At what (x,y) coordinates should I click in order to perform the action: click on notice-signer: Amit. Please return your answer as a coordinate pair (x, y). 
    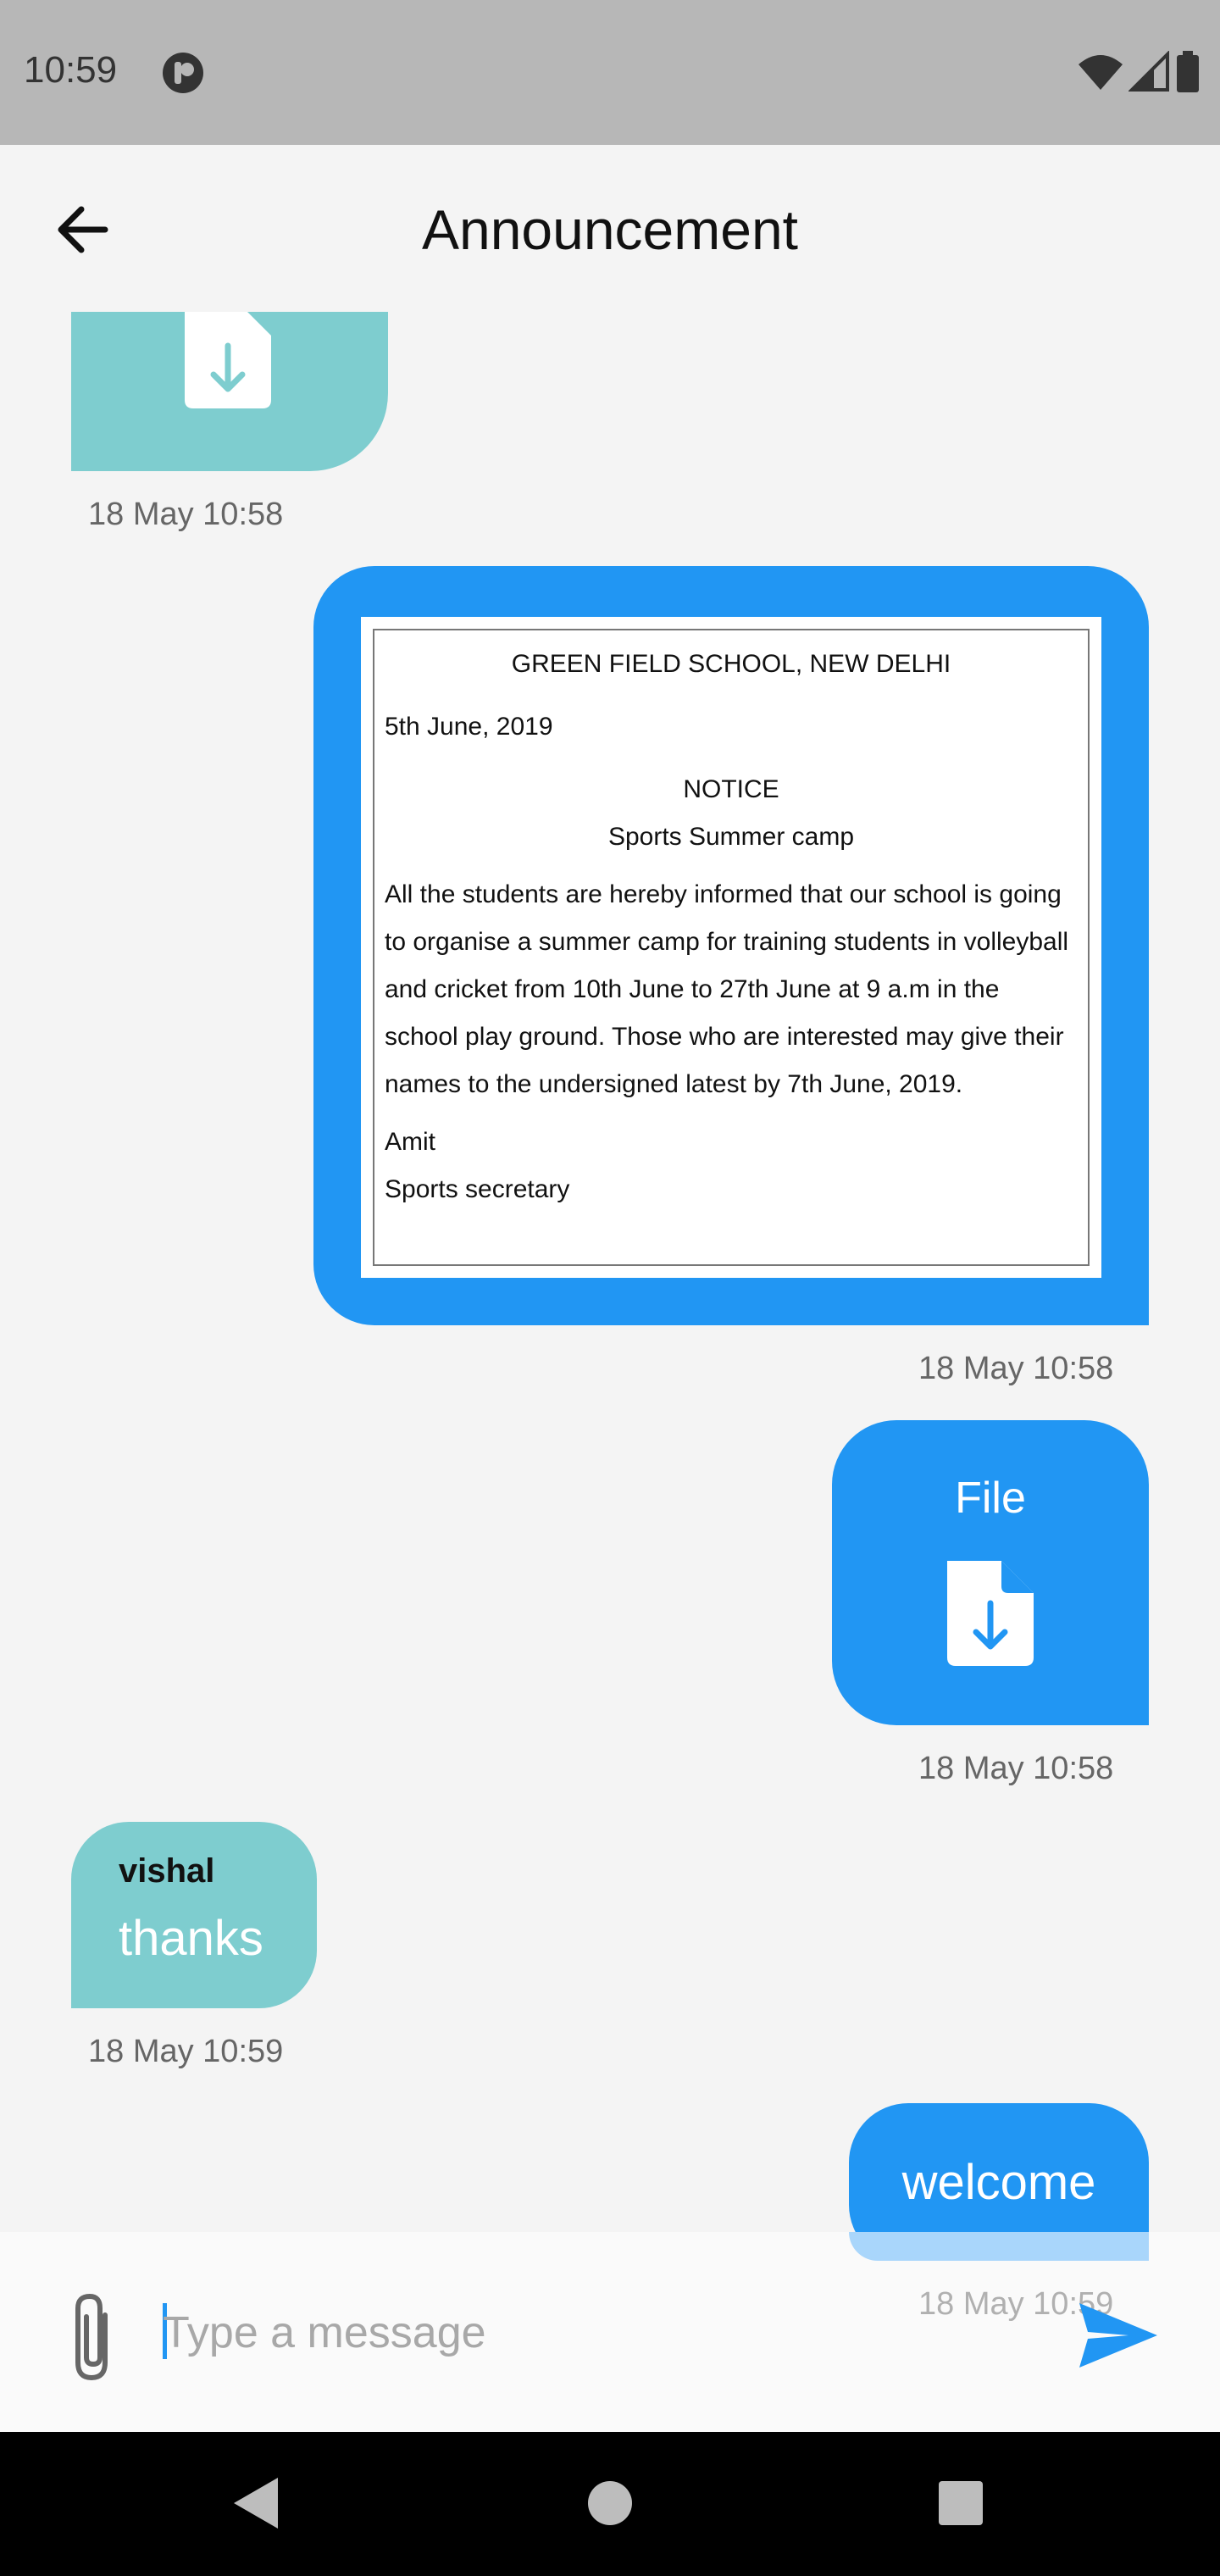
    Looking at the image, I should click on (410, 1142).